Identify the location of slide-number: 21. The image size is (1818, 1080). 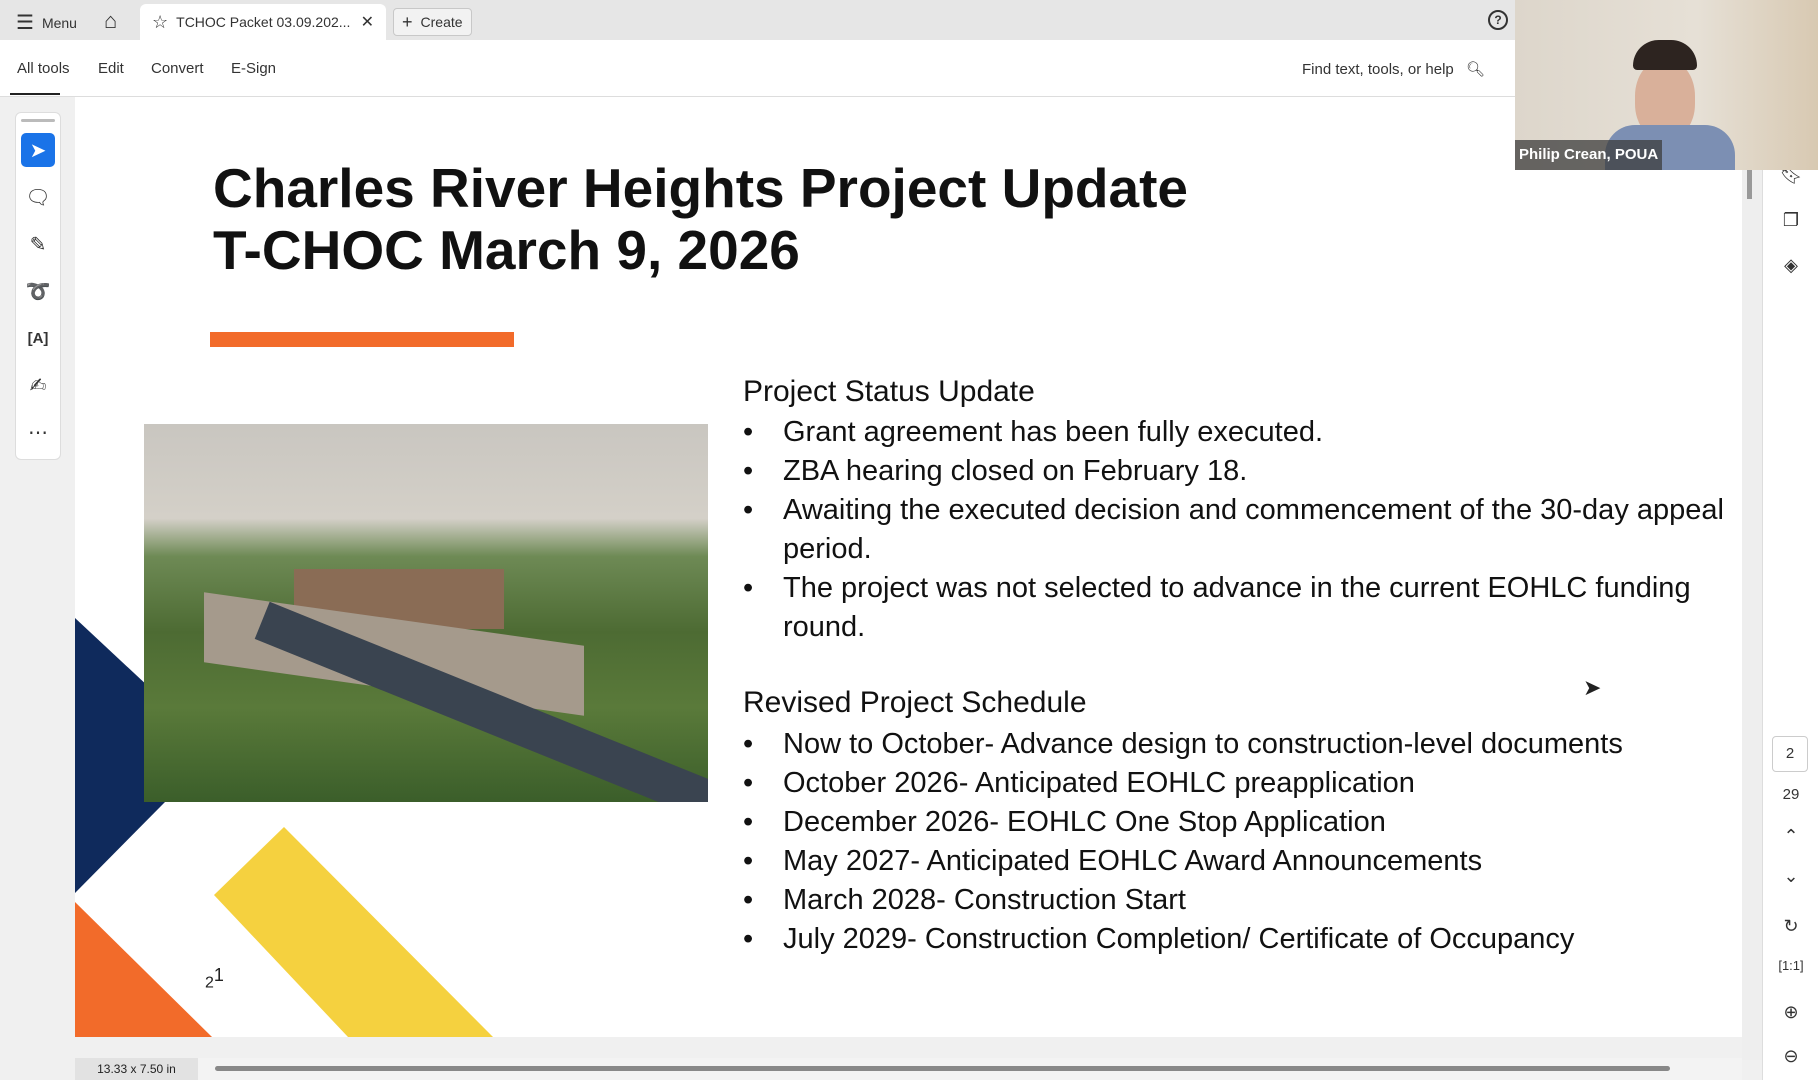
(214, 978).